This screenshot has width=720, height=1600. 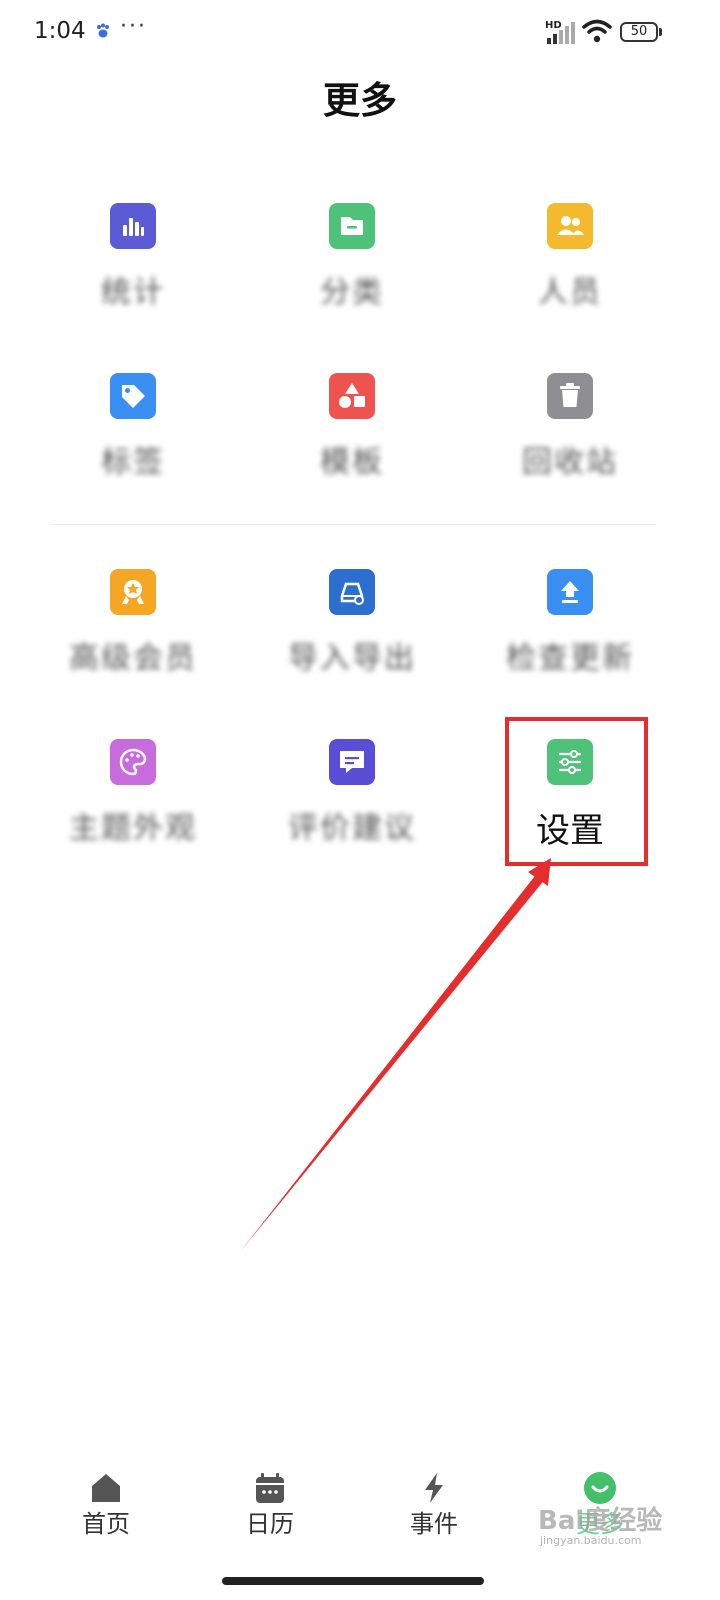 What do you see at coordinates (352, 462) in the screenshot?
I see `grid-label: 模板` at bounding box center [352, 462].